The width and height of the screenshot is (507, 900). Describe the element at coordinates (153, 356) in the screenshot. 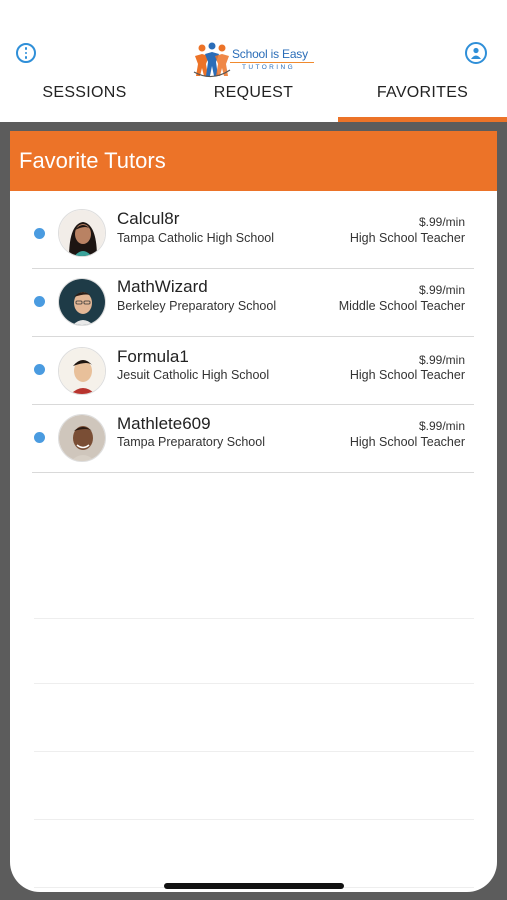

I see `tutor-name: Formula1` at that location.